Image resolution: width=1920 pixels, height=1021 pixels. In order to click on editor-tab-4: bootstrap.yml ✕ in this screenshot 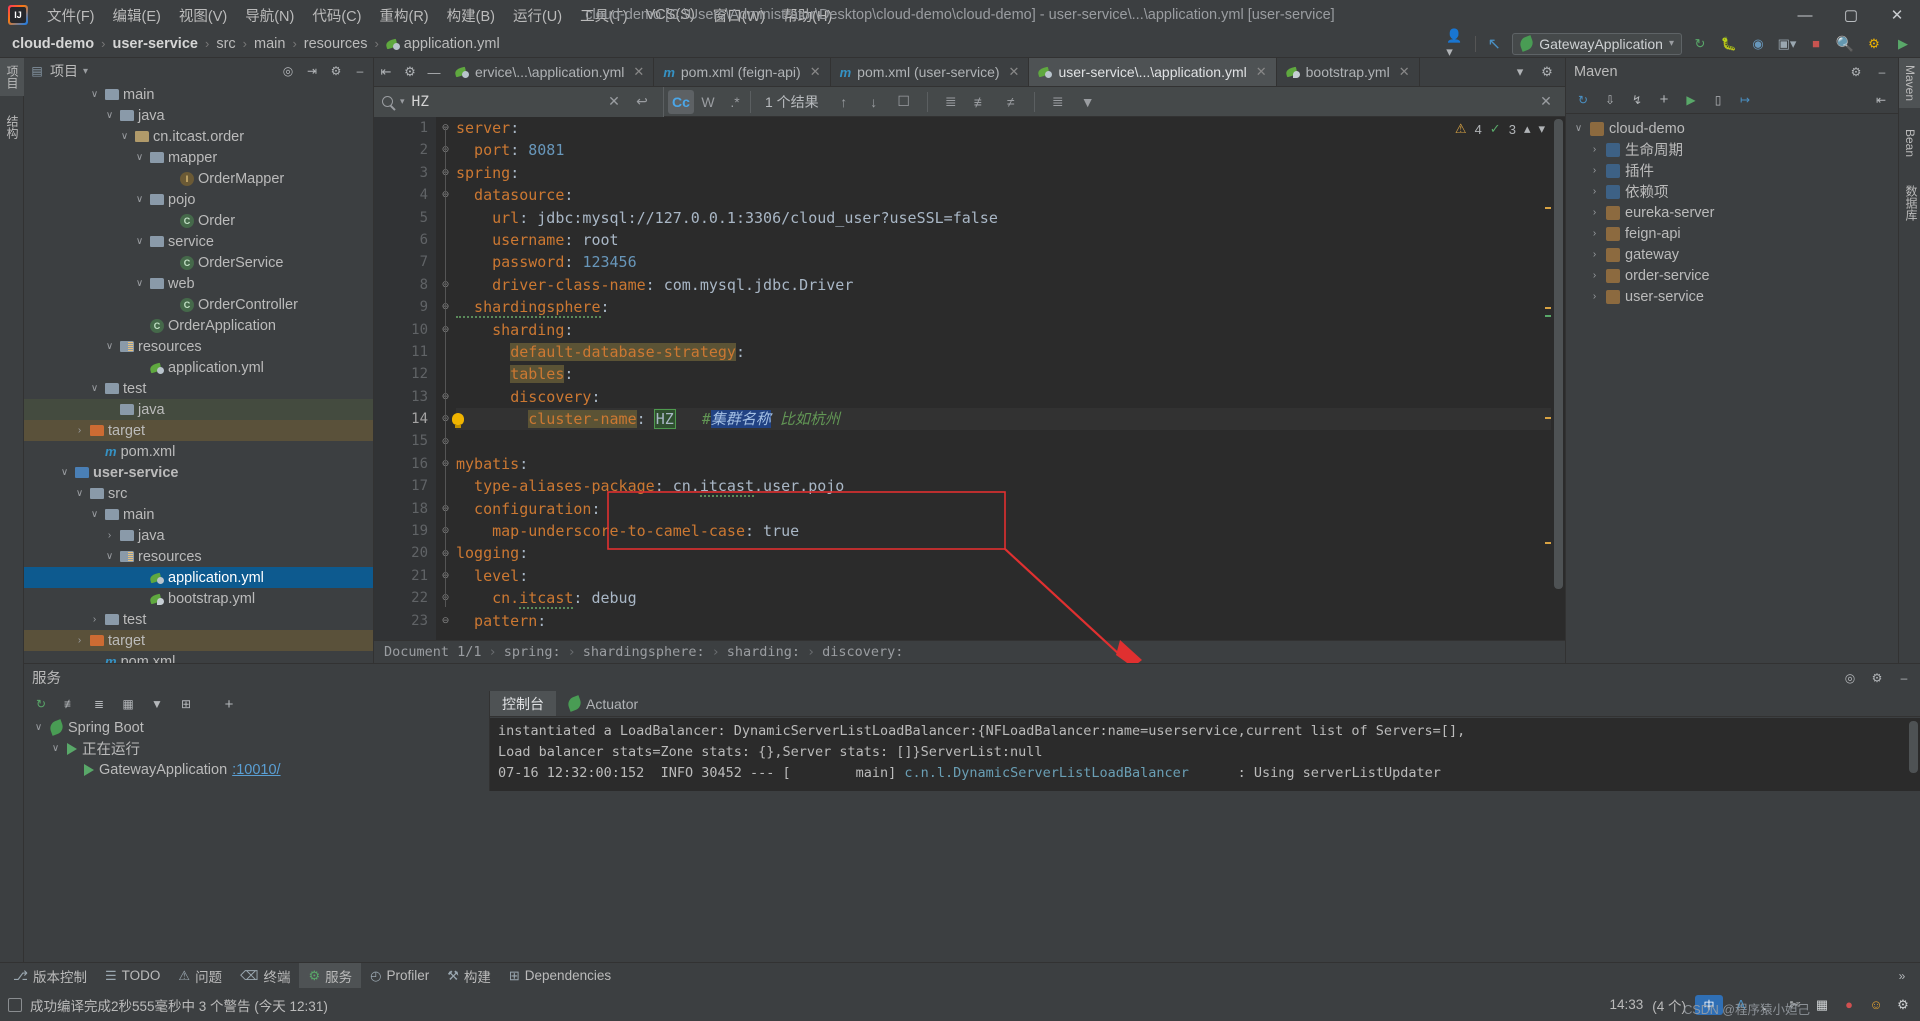, I will do `click(1348, 72)`.